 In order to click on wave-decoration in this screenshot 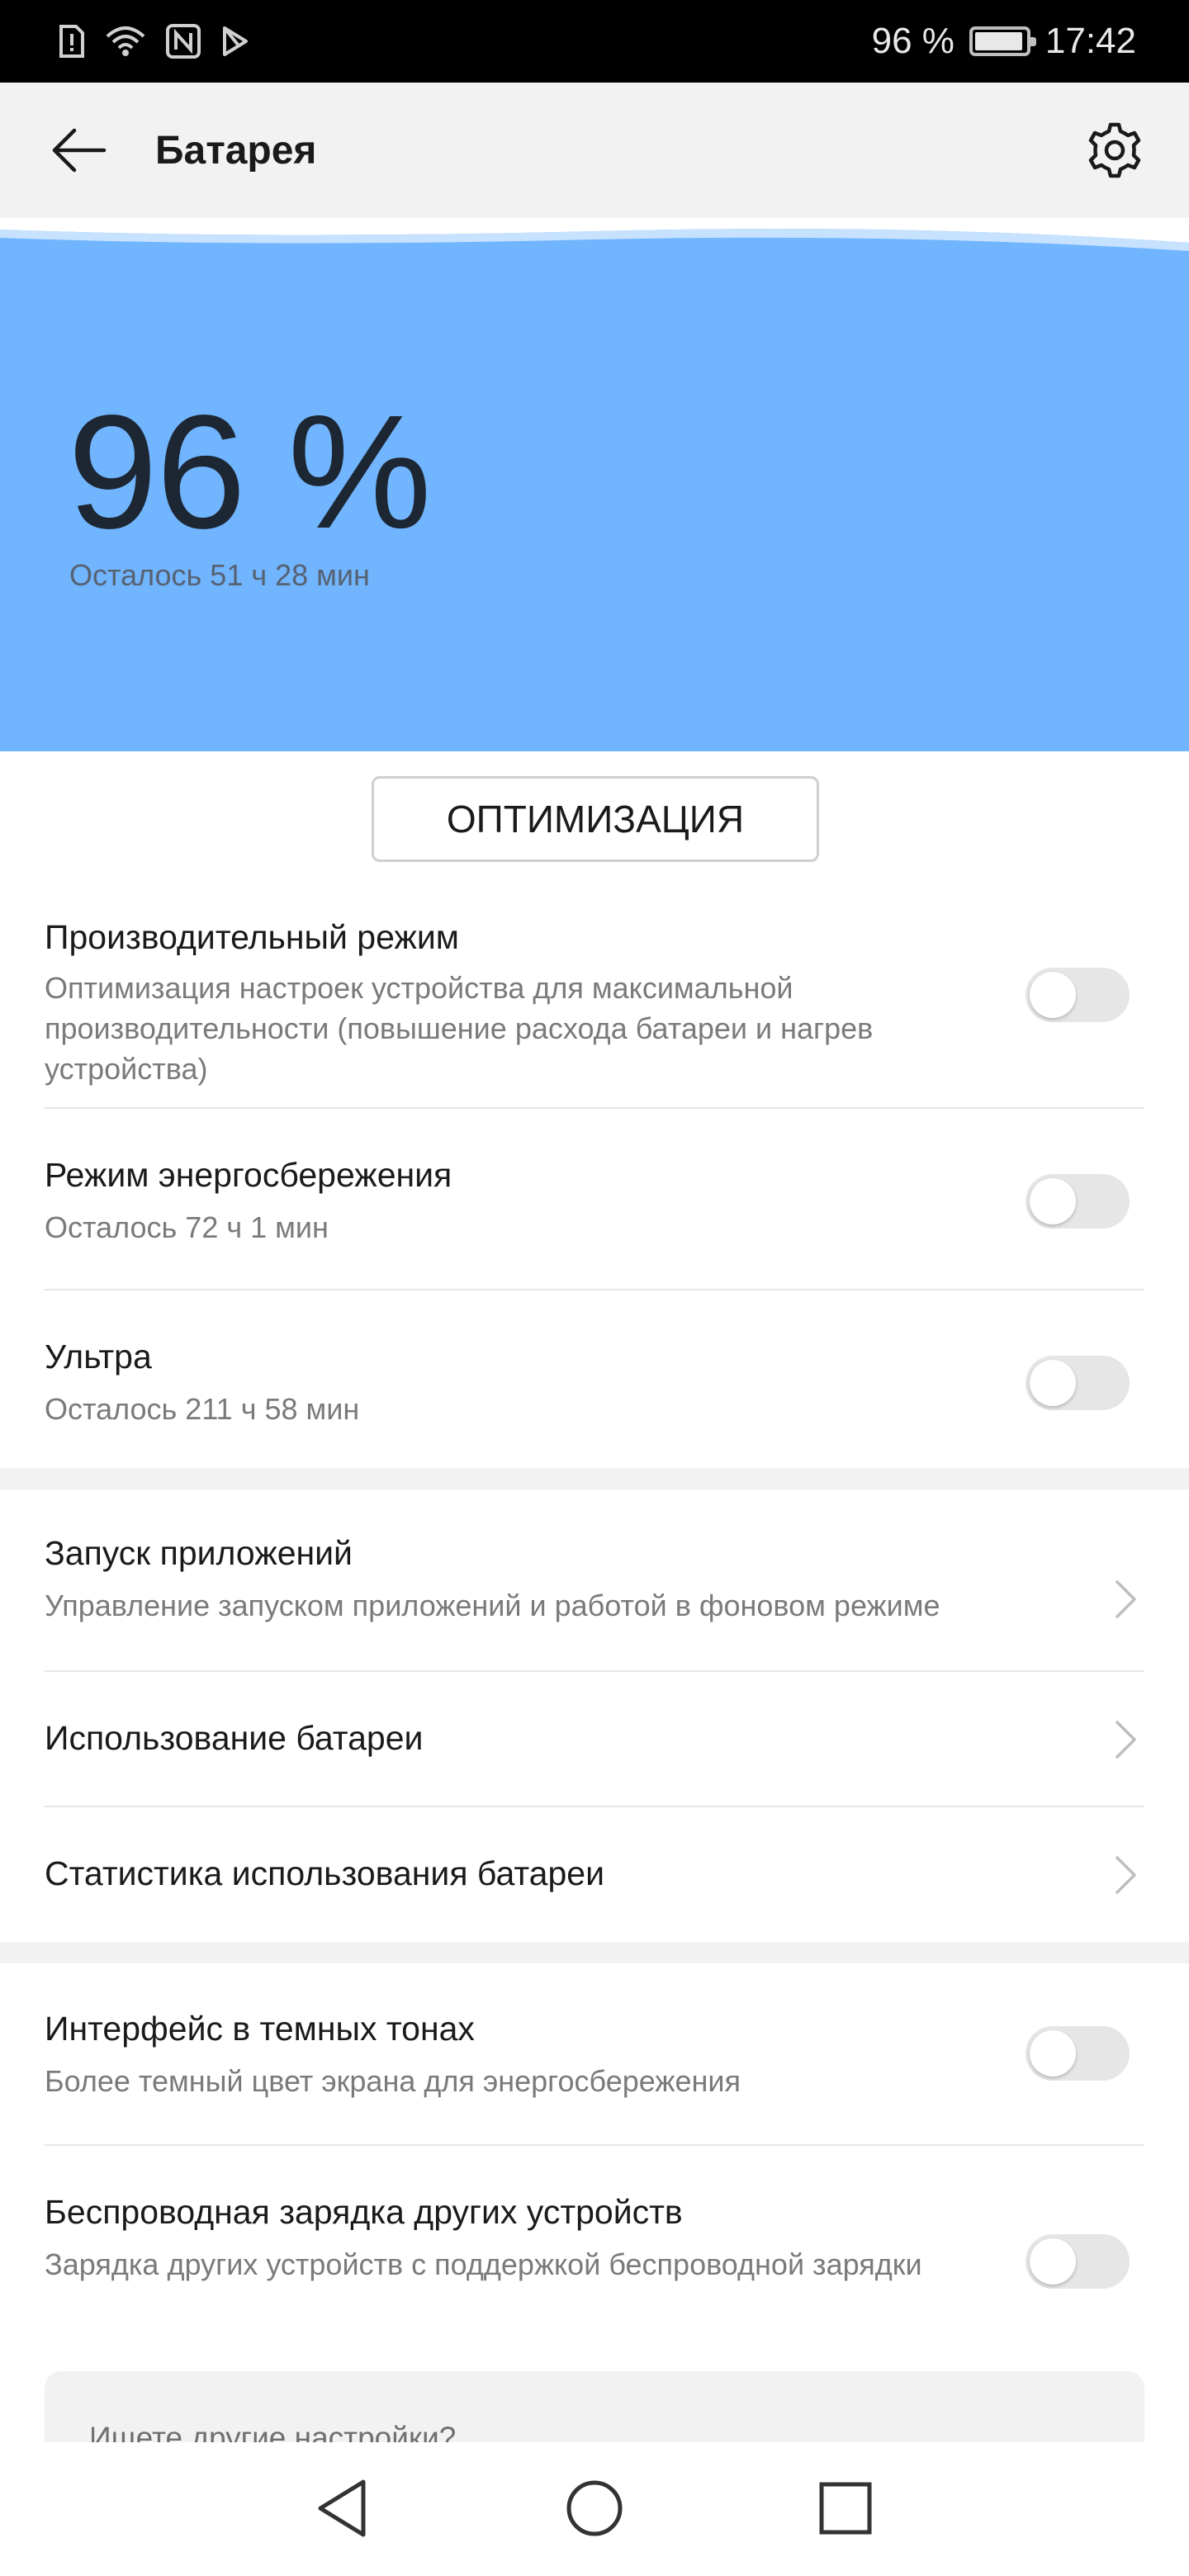, I will do `click(594, 243)`.